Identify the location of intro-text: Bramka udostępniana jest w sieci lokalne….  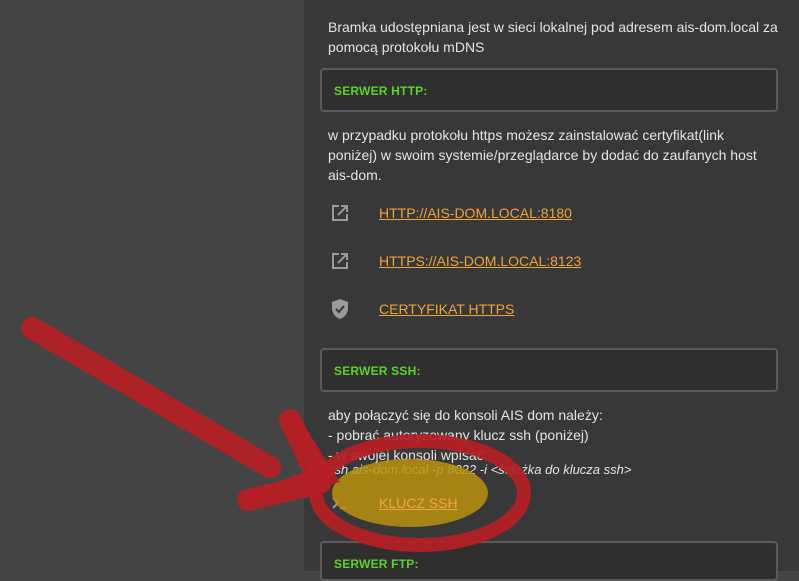
(555, 37).